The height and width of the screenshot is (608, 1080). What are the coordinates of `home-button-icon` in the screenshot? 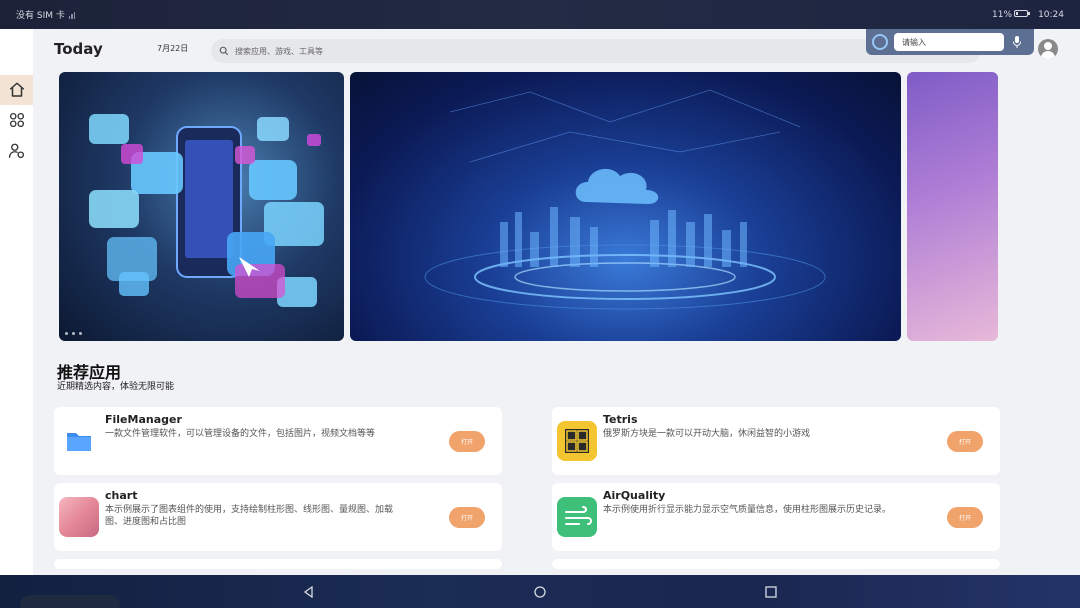 It's located at (540, 592).